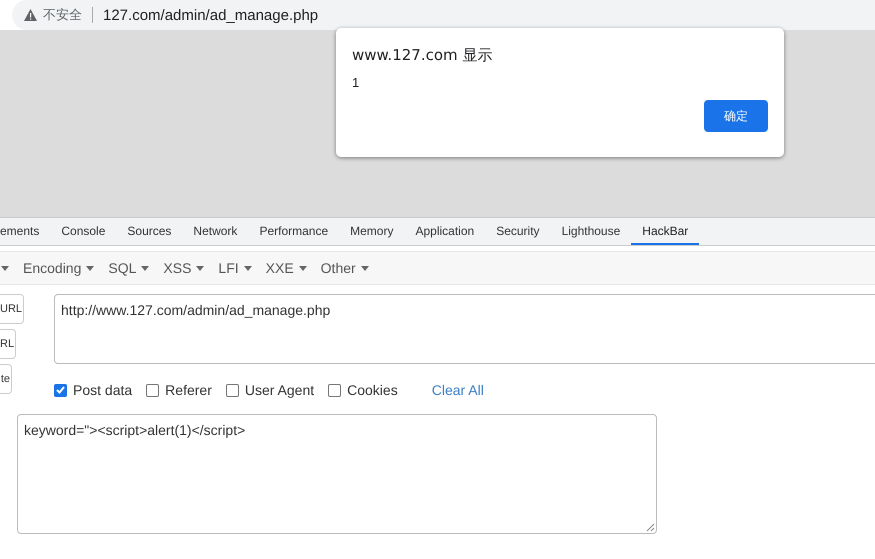 This screenshot has width=875, height=559. What do you see at coordinates (25, 231) in the screenshot?
I see `devtools-tab: ements` at bounding box center [25, 231].